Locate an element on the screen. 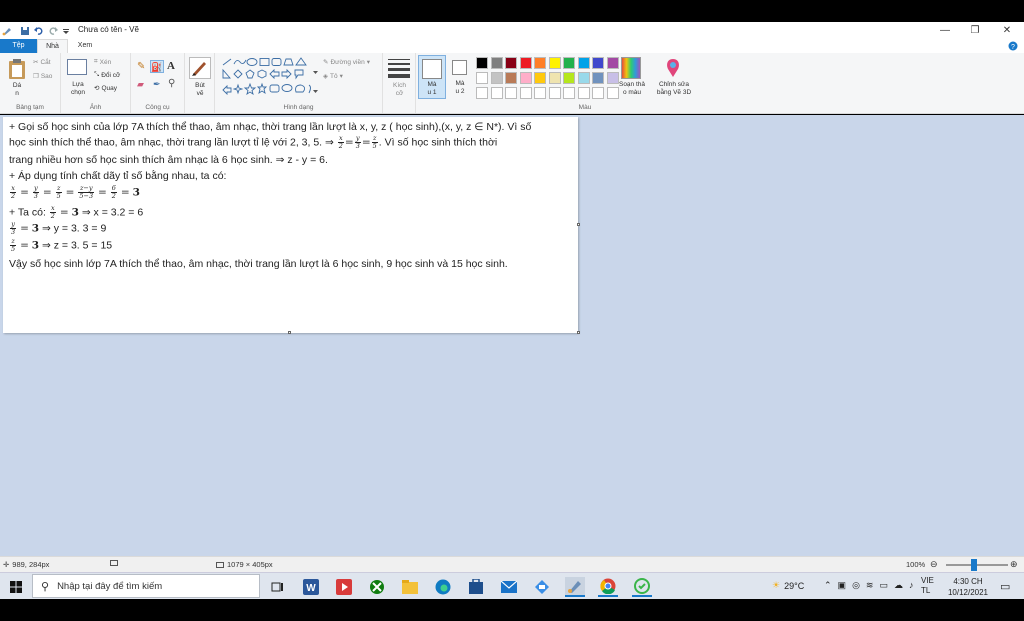 The image size is (1024, 621). task-view-icon is located at coordinates (278, 587).